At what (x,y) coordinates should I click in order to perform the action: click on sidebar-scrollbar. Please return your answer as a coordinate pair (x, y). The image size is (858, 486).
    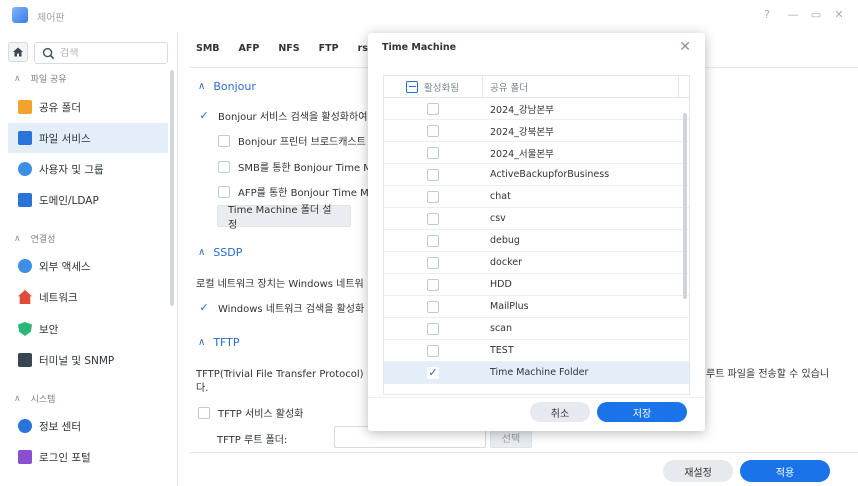
    Looking at the image, I should click on (172, 188).